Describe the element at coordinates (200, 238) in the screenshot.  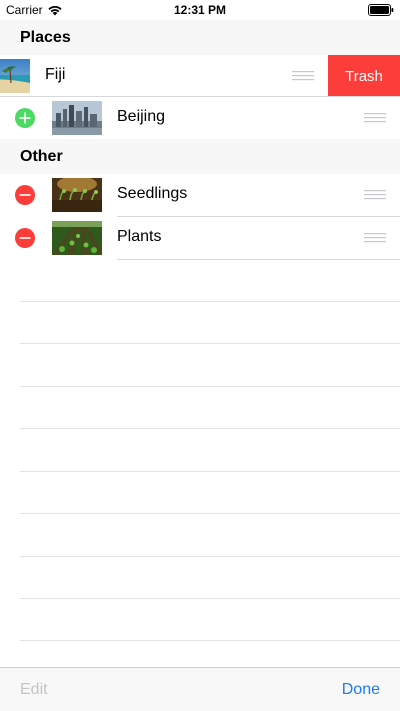
I see `list-item-plants: Plants` at that location.